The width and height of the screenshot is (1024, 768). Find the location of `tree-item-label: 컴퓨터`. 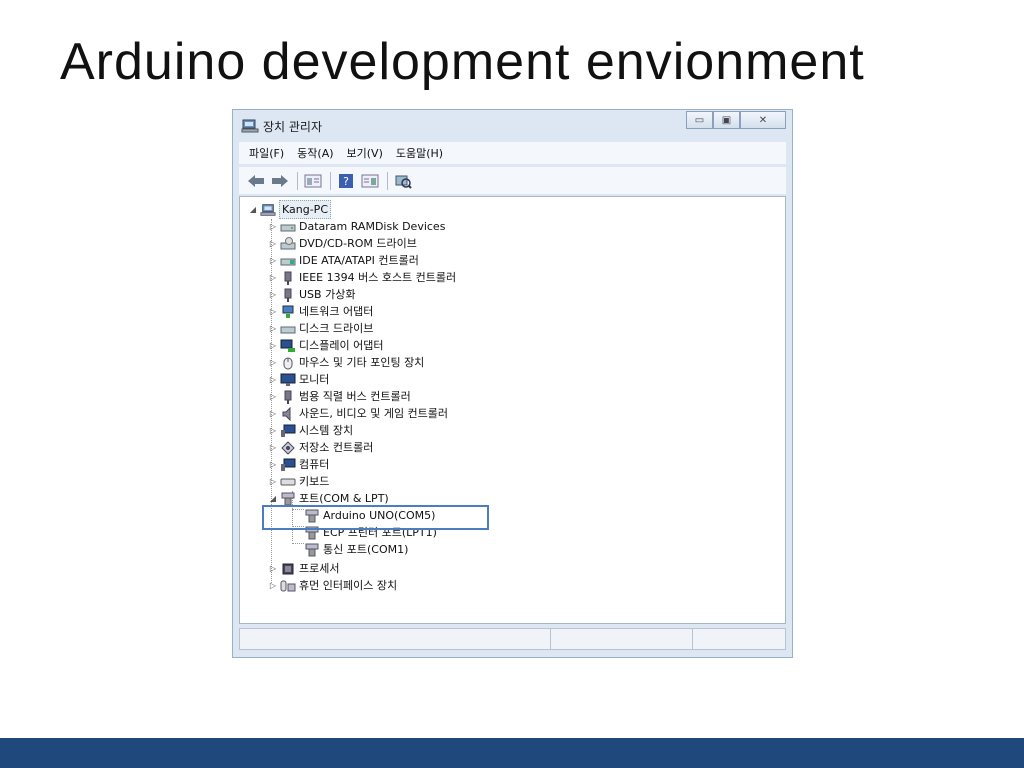

tree-item-label: 컴퓨터 is located at coordinates (314, 464).